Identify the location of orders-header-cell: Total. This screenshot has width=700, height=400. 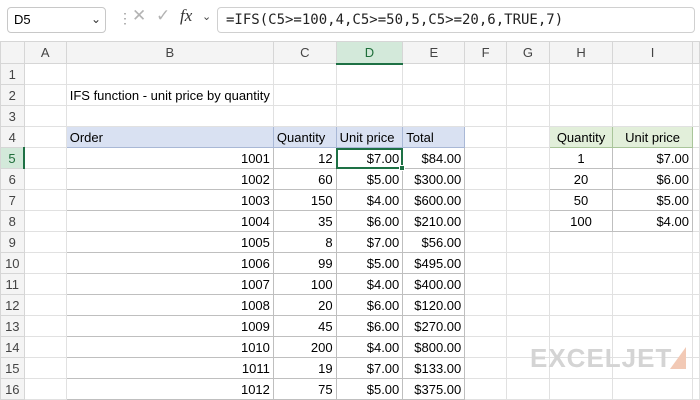
(434, 137).